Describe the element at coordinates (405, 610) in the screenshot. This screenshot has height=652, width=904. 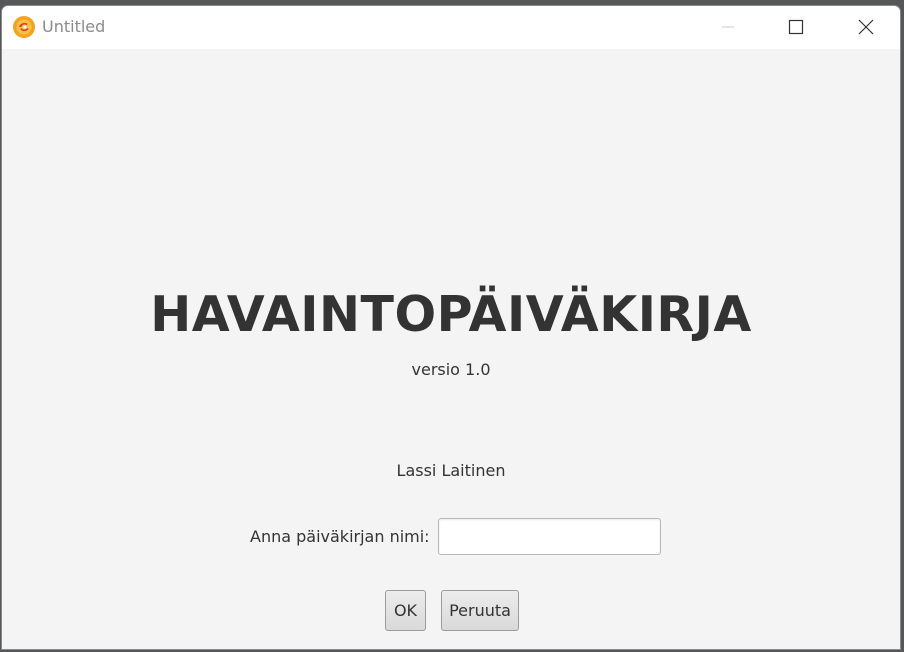
I see `ok-button: OK` at that location.